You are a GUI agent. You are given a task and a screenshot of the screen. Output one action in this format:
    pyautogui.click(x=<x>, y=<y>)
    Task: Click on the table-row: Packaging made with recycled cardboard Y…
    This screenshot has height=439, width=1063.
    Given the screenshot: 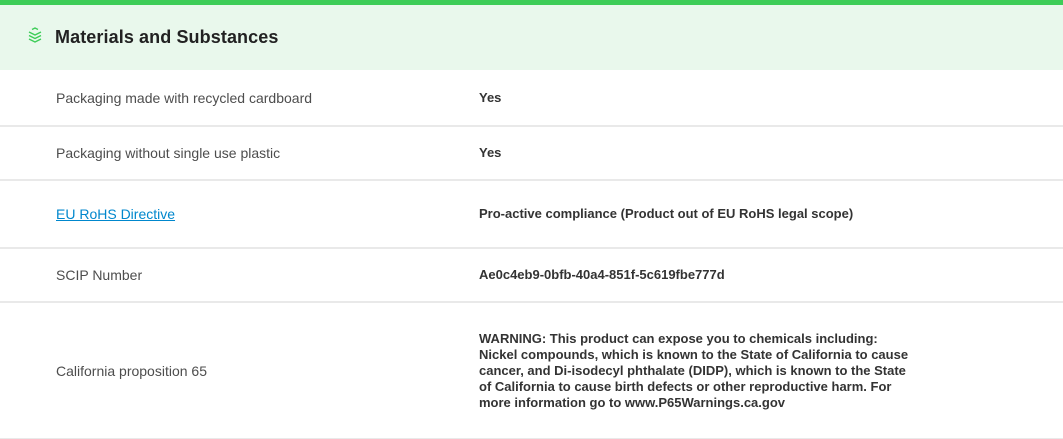 What is the action you would take?
    pyautogui.click(x=531, y=98)
    